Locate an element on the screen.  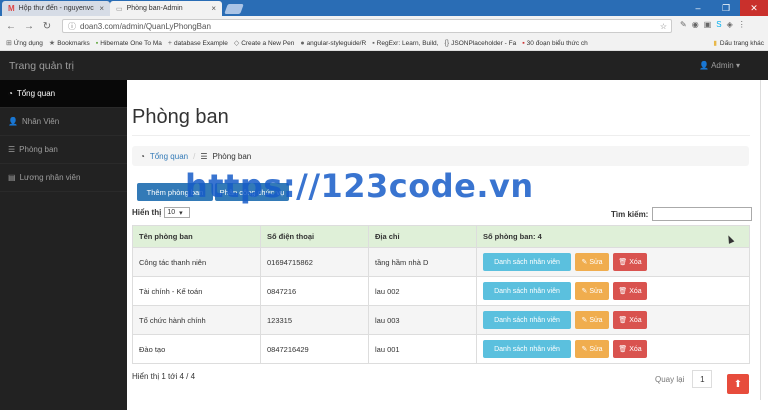
forward-icon: → is located at coordinates (29, 26).